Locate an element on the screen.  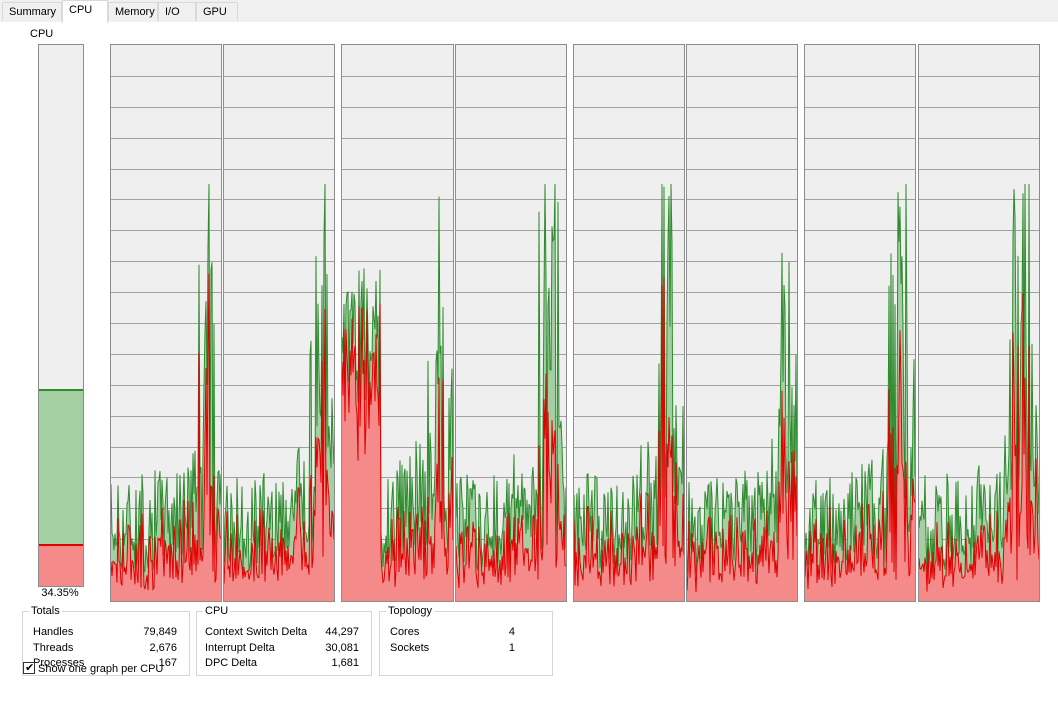
tab-gpu: GPU is located at coordinates (217, 11).